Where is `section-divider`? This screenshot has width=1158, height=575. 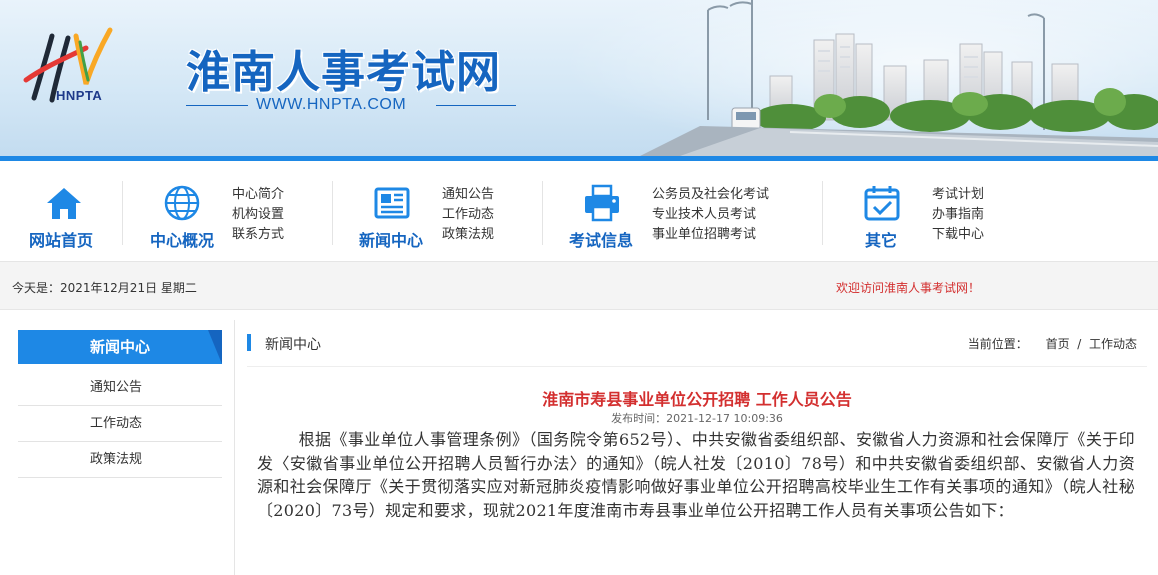
section-divider is located at coordinates (697, 366).